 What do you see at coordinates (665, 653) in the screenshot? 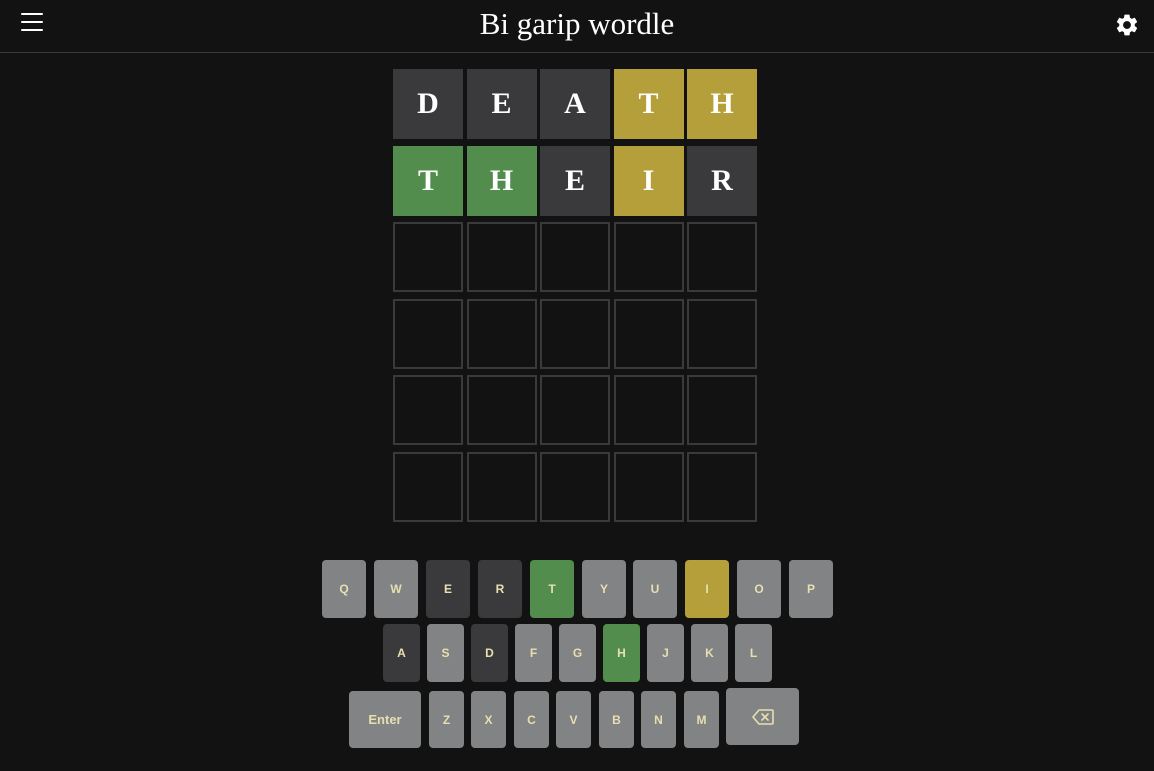
I see `key-j: J` at bounding box center [665, 653].